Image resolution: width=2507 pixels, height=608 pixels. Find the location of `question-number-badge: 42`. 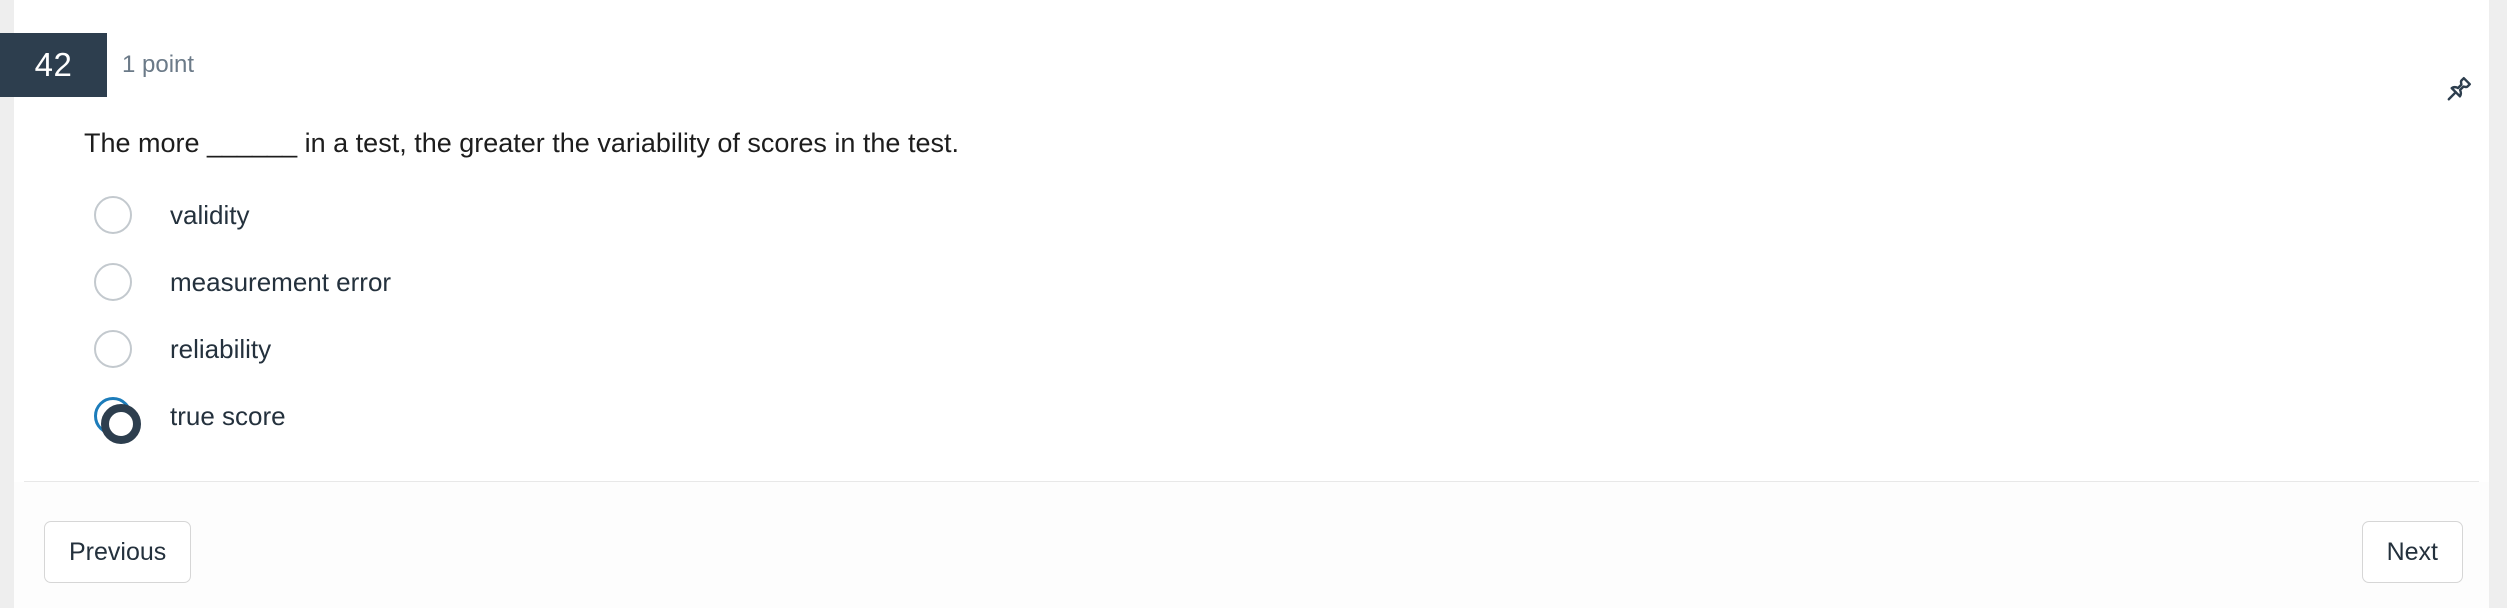

question-number-badge: 42 is located at coordinates (53, 65).